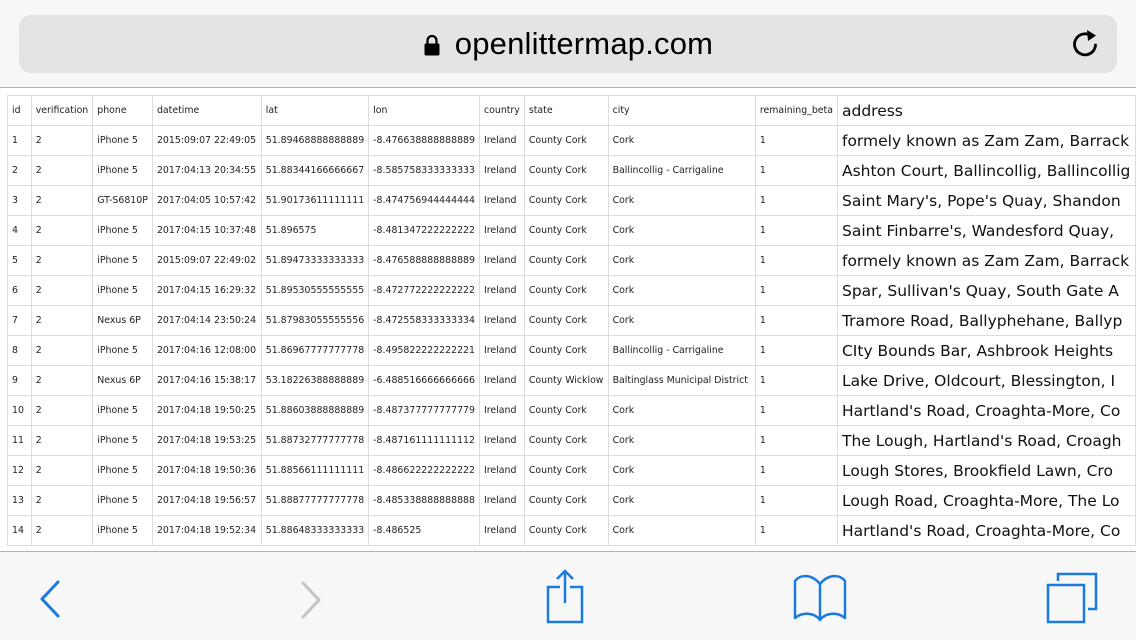  Describe the element at coordinates (681, 380) in the screenshot. I see `cell-city: Baltinglass Municipal District` at that location.